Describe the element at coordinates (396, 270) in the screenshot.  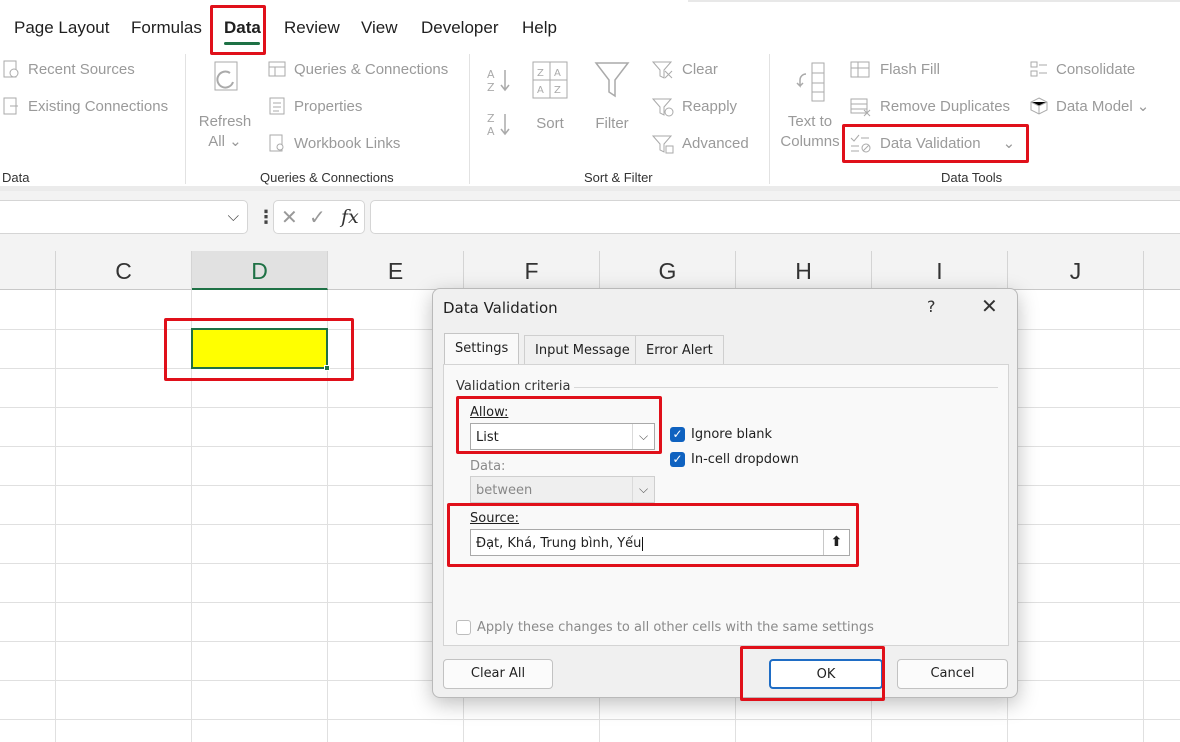
I see `column-header: E` at that location.